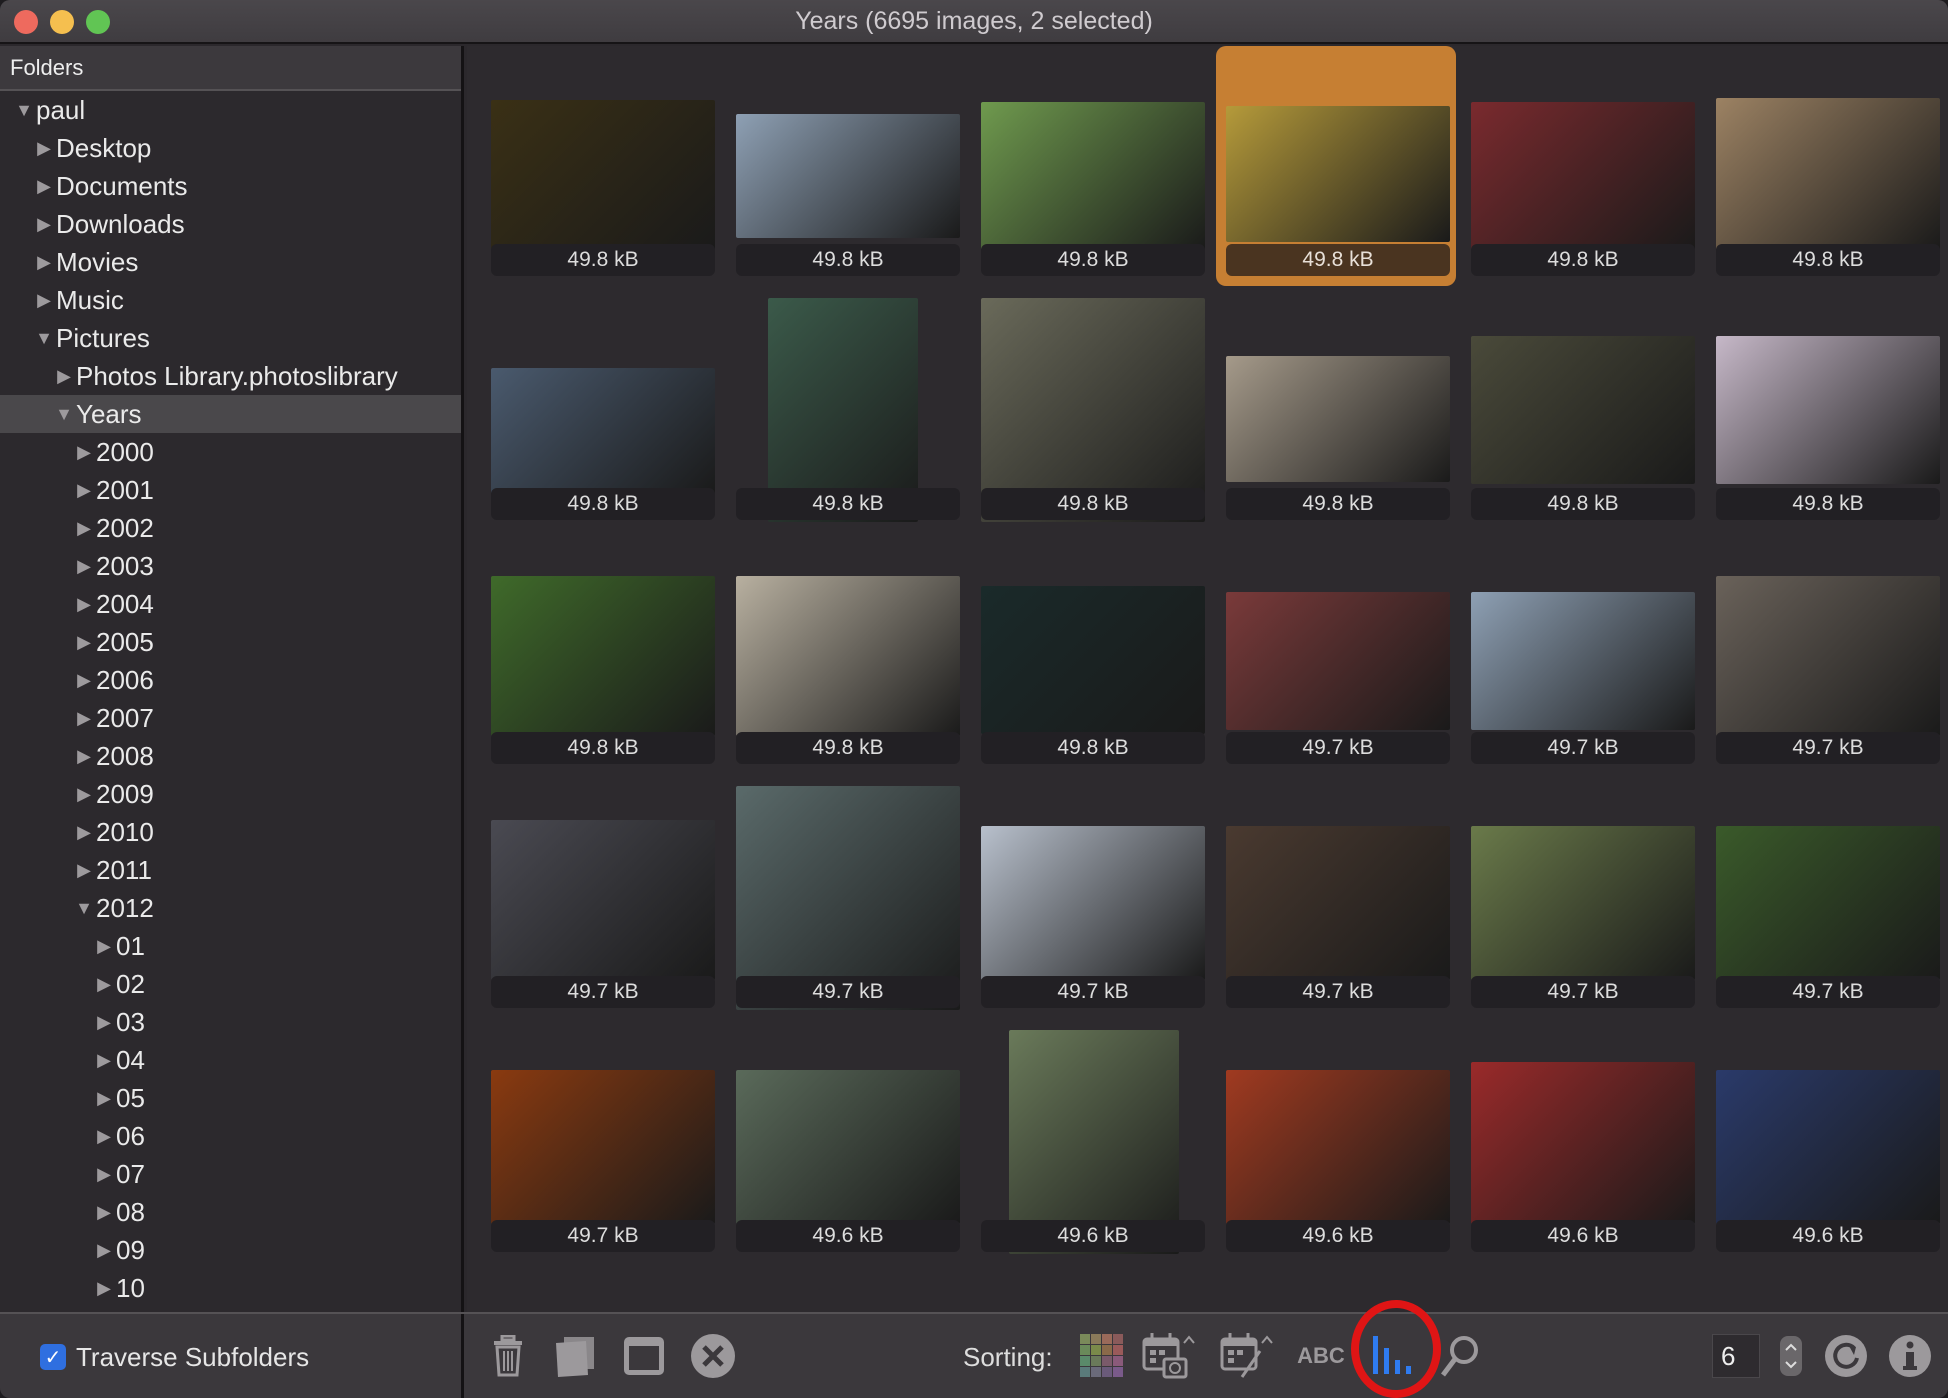 The width and height of the screenshot is (1948, 1398). What do you see at coordinates (230, 908) in the screenshot?
I see `folder-item: ▼ 2012` at bounding box center [230, 908].